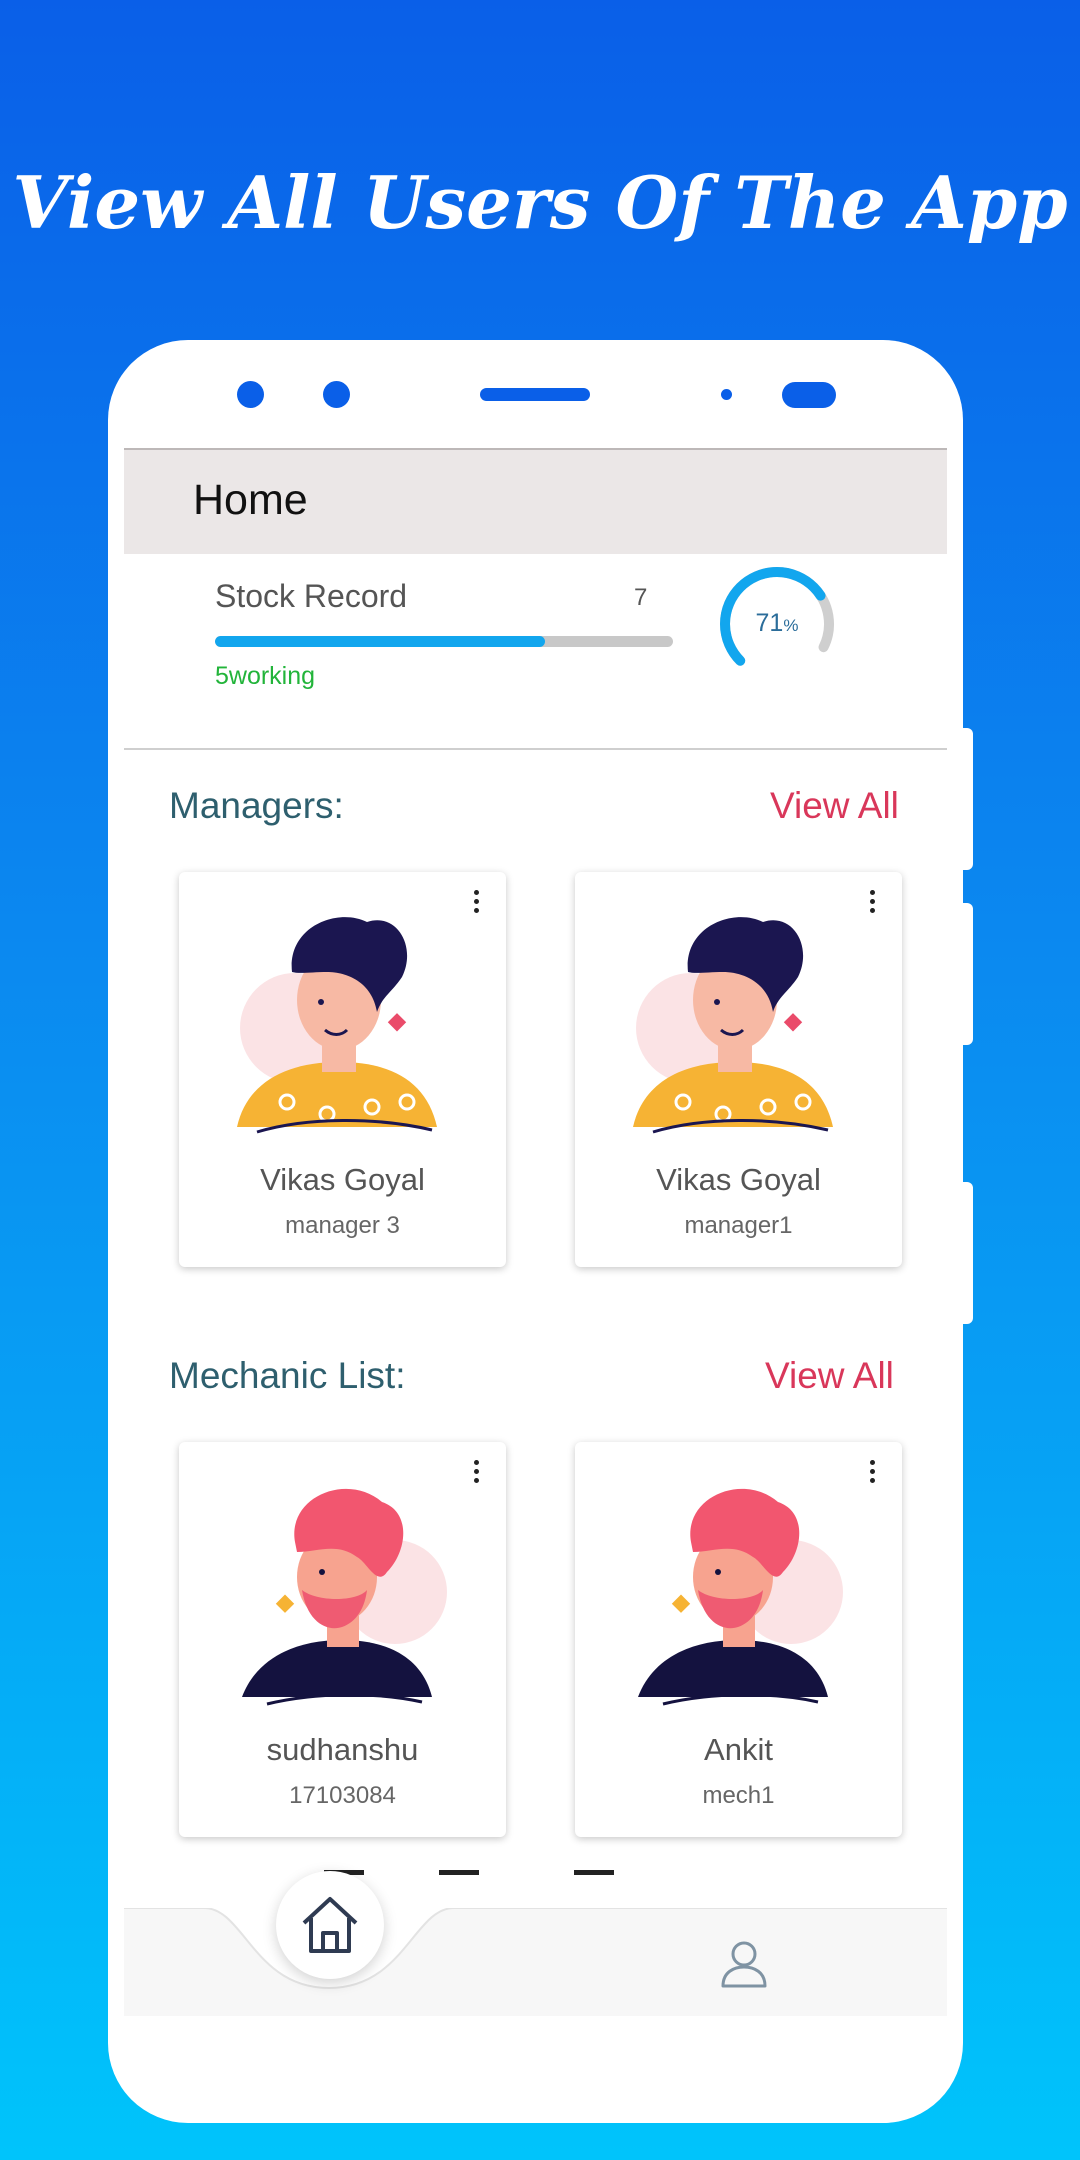 This screenshot has width=1080, height=2160. I want to click on app-bar: Home, so click(535, 501).